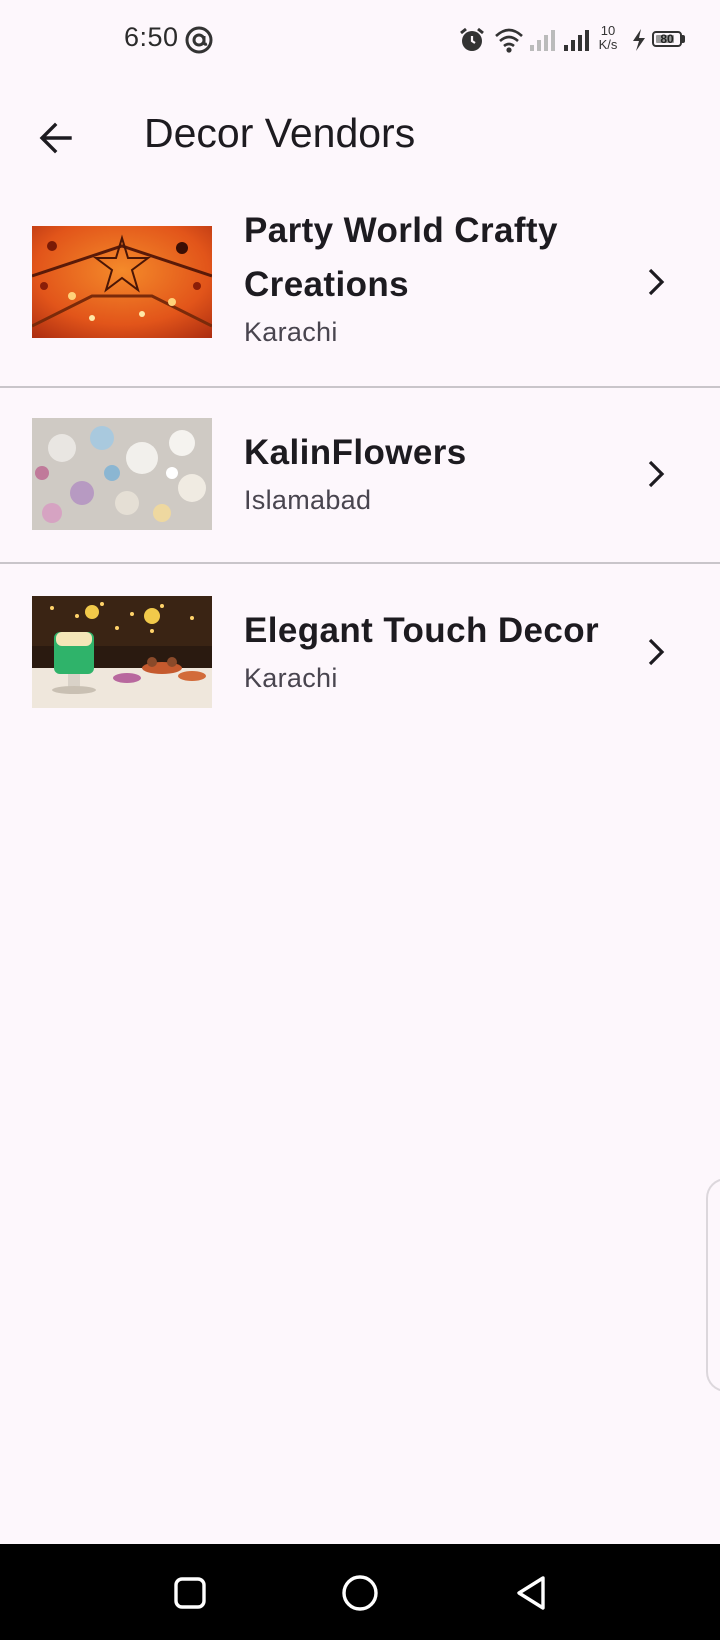 This screenshot has height=1640, width=720. I want to click on recent-apps-button, so click(190, 1593).